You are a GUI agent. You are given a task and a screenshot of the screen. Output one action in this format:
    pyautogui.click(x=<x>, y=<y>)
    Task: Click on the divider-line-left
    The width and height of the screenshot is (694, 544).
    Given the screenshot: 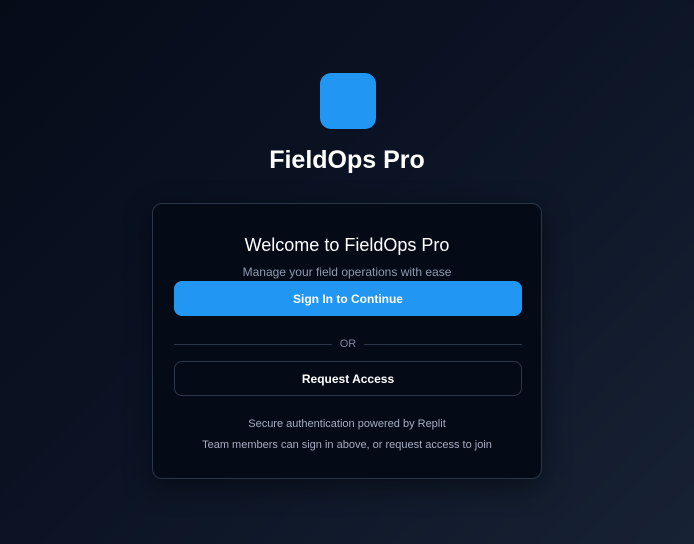 What is the action you would take?
    pyautogui.click(x=253, y=344)
    